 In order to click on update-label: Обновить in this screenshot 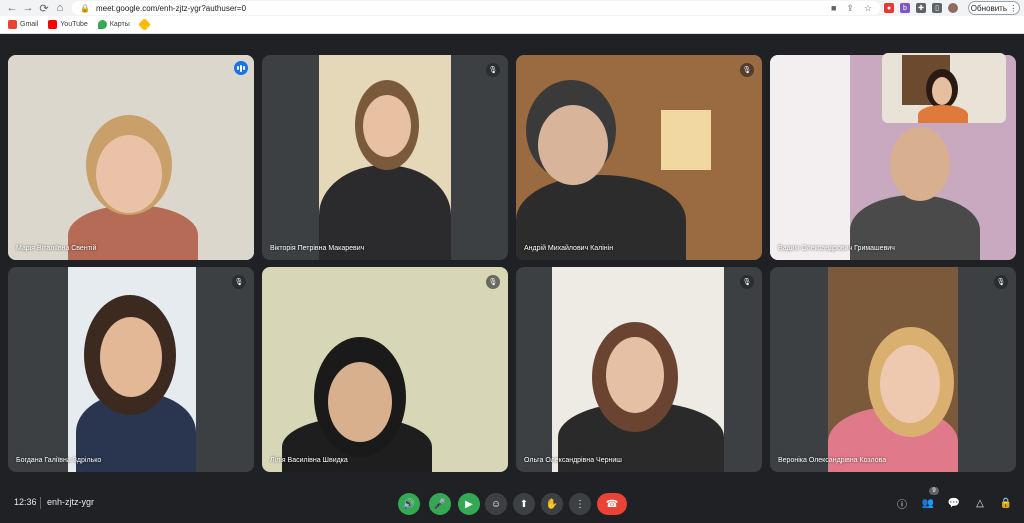, I will do `click(988, 8)`.